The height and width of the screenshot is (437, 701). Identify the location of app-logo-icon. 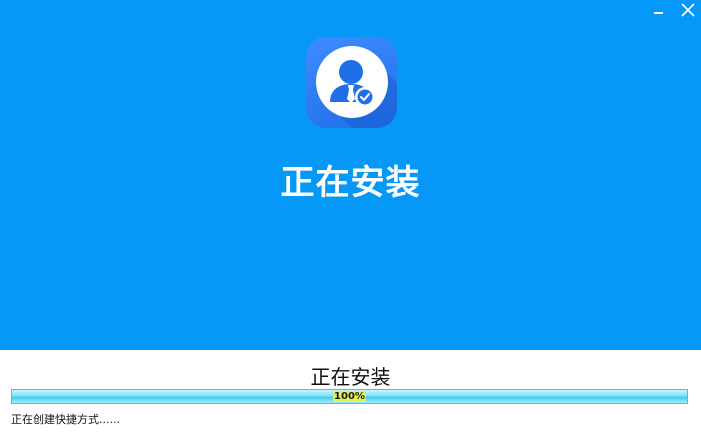
(351, 82).